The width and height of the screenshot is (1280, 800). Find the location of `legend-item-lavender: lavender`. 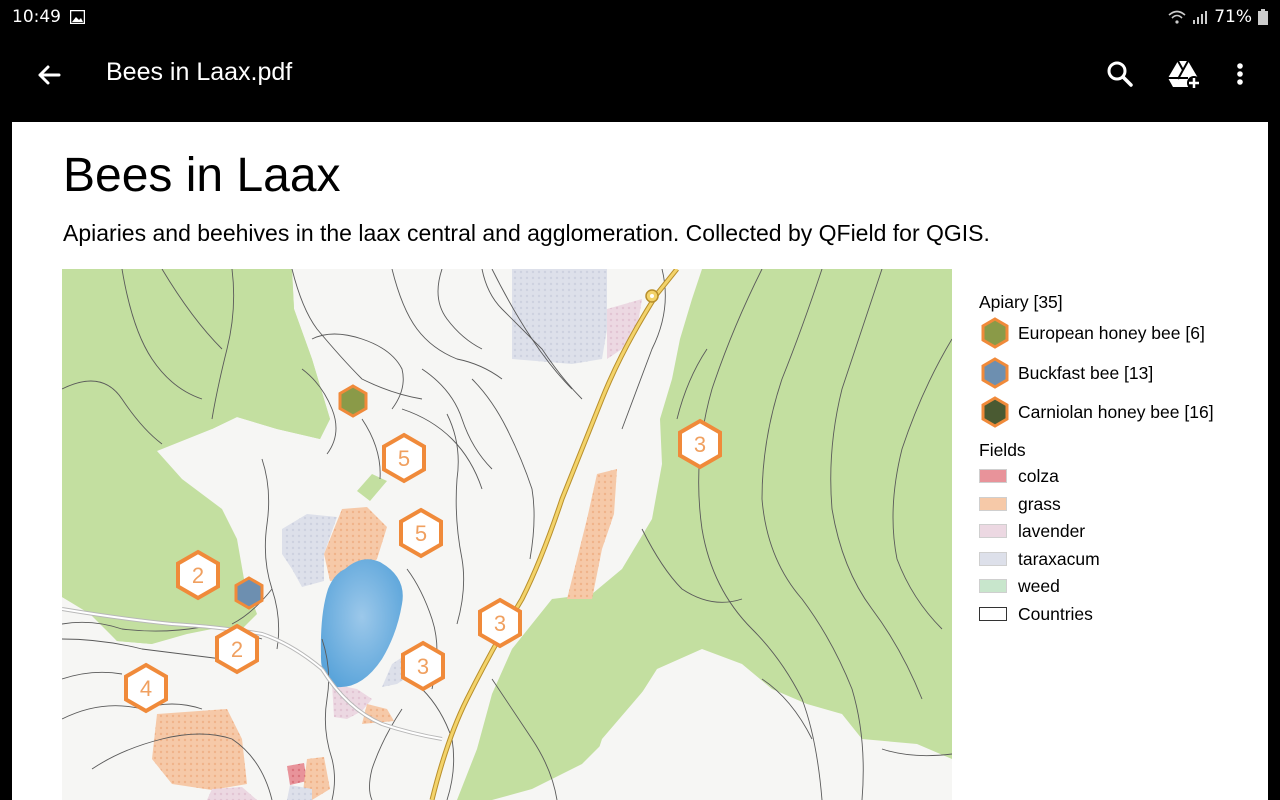

legend-item-lavender: lavender is located at coordinates (1032, 531).